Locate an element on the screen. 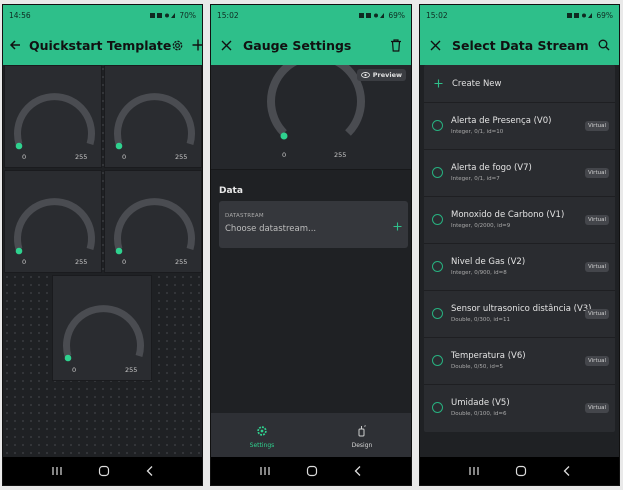 The width and height of the screenshot is (623, 490). datastream-caption: DATASTREAM is located at coordinates (244, 216).